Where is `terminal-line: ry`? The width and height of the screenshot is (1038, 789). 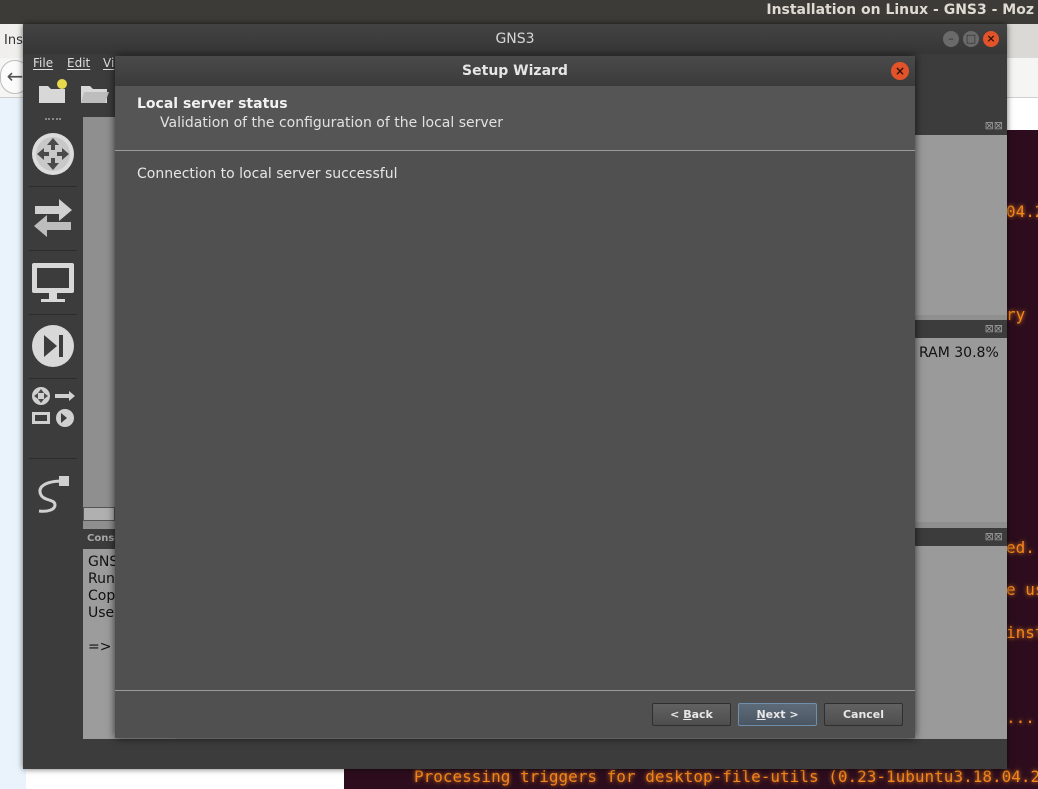 terminal-line: ry is located at coordinates (1016, 314).